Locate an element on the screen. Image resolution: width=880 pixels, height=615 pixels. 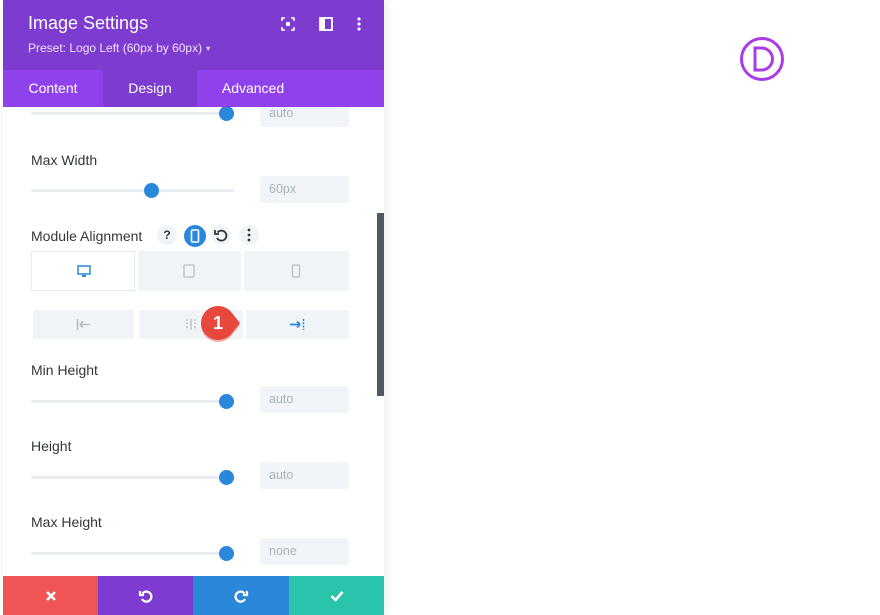
desktop-icon is located at coordinates (84, 271).